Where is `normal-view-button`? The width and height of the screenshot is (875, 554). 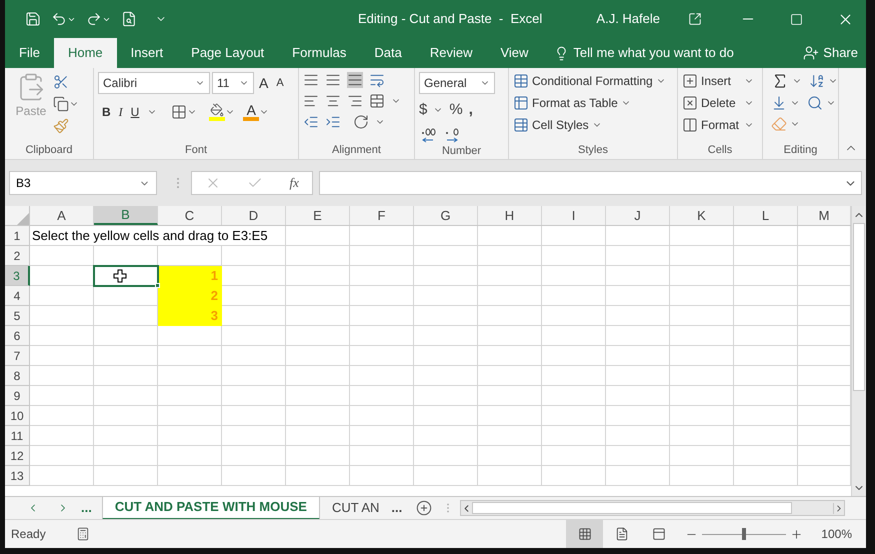 normal-view-button is located at coordinates (585, 534).